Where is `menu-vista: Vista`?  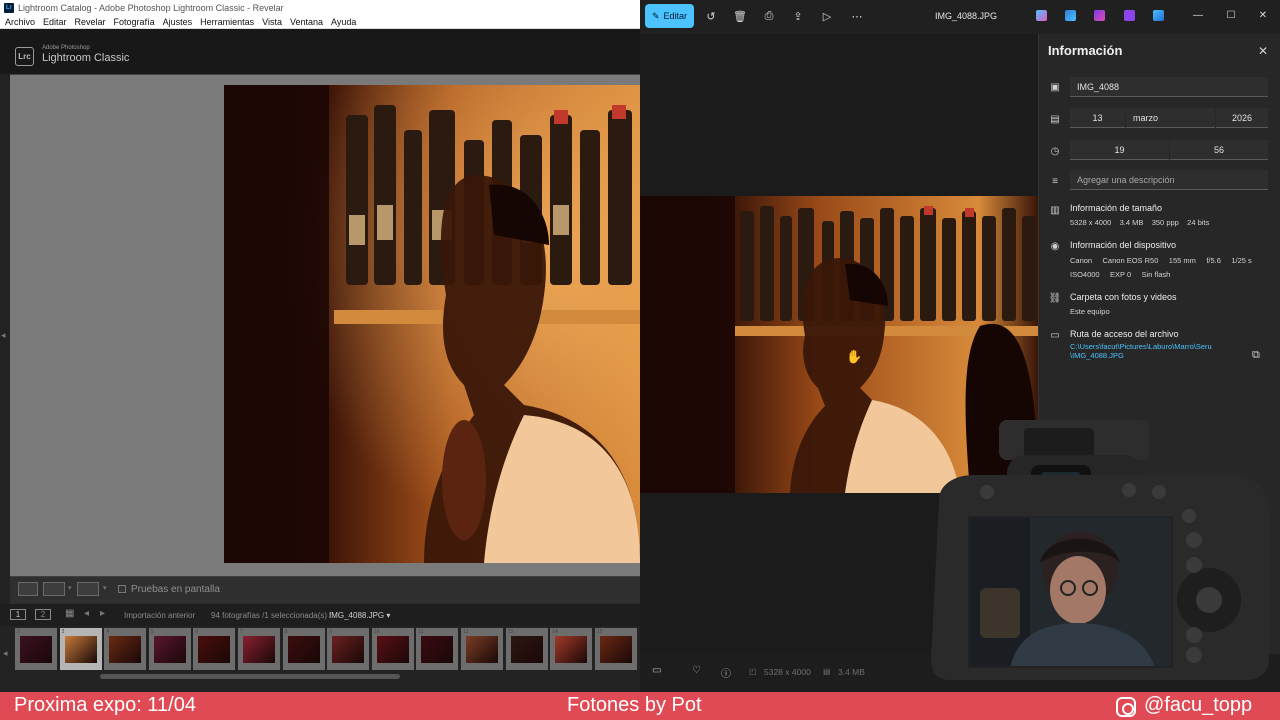
menu-vista: Vista is located at coordinates (272, 22).